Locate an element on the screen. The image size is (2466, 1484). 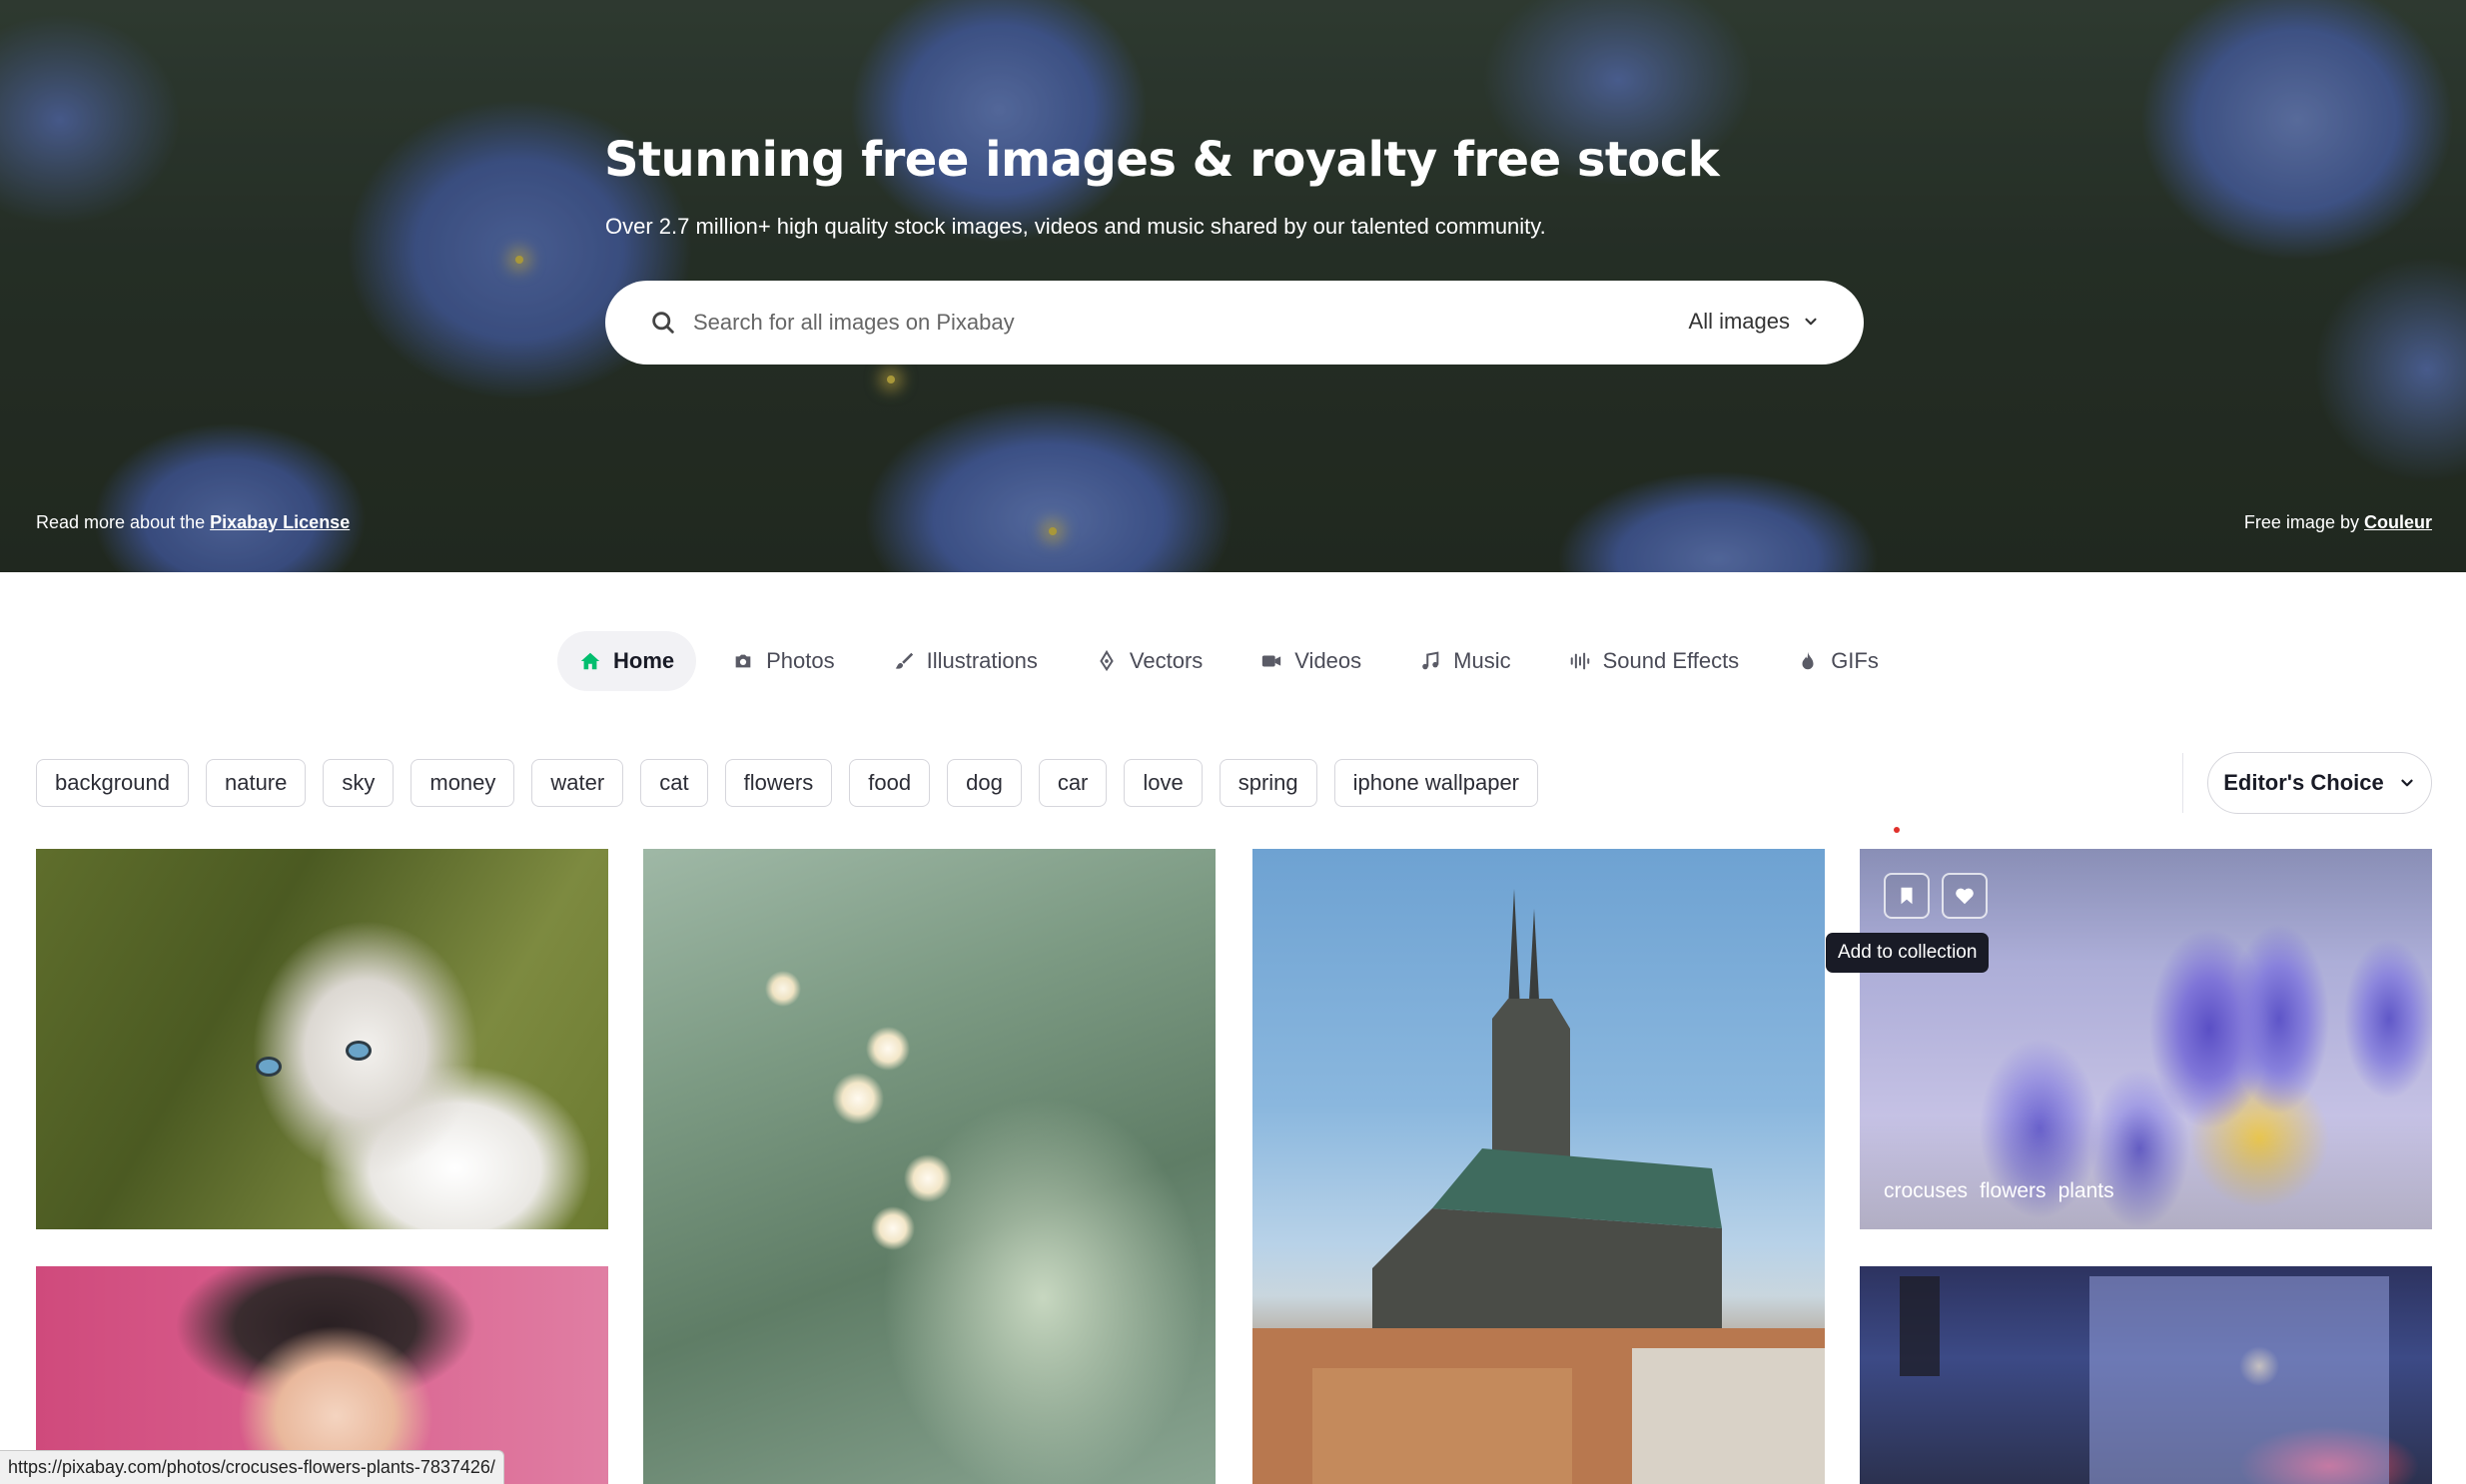
tag-chip: background is located at coordinates (113, 783).